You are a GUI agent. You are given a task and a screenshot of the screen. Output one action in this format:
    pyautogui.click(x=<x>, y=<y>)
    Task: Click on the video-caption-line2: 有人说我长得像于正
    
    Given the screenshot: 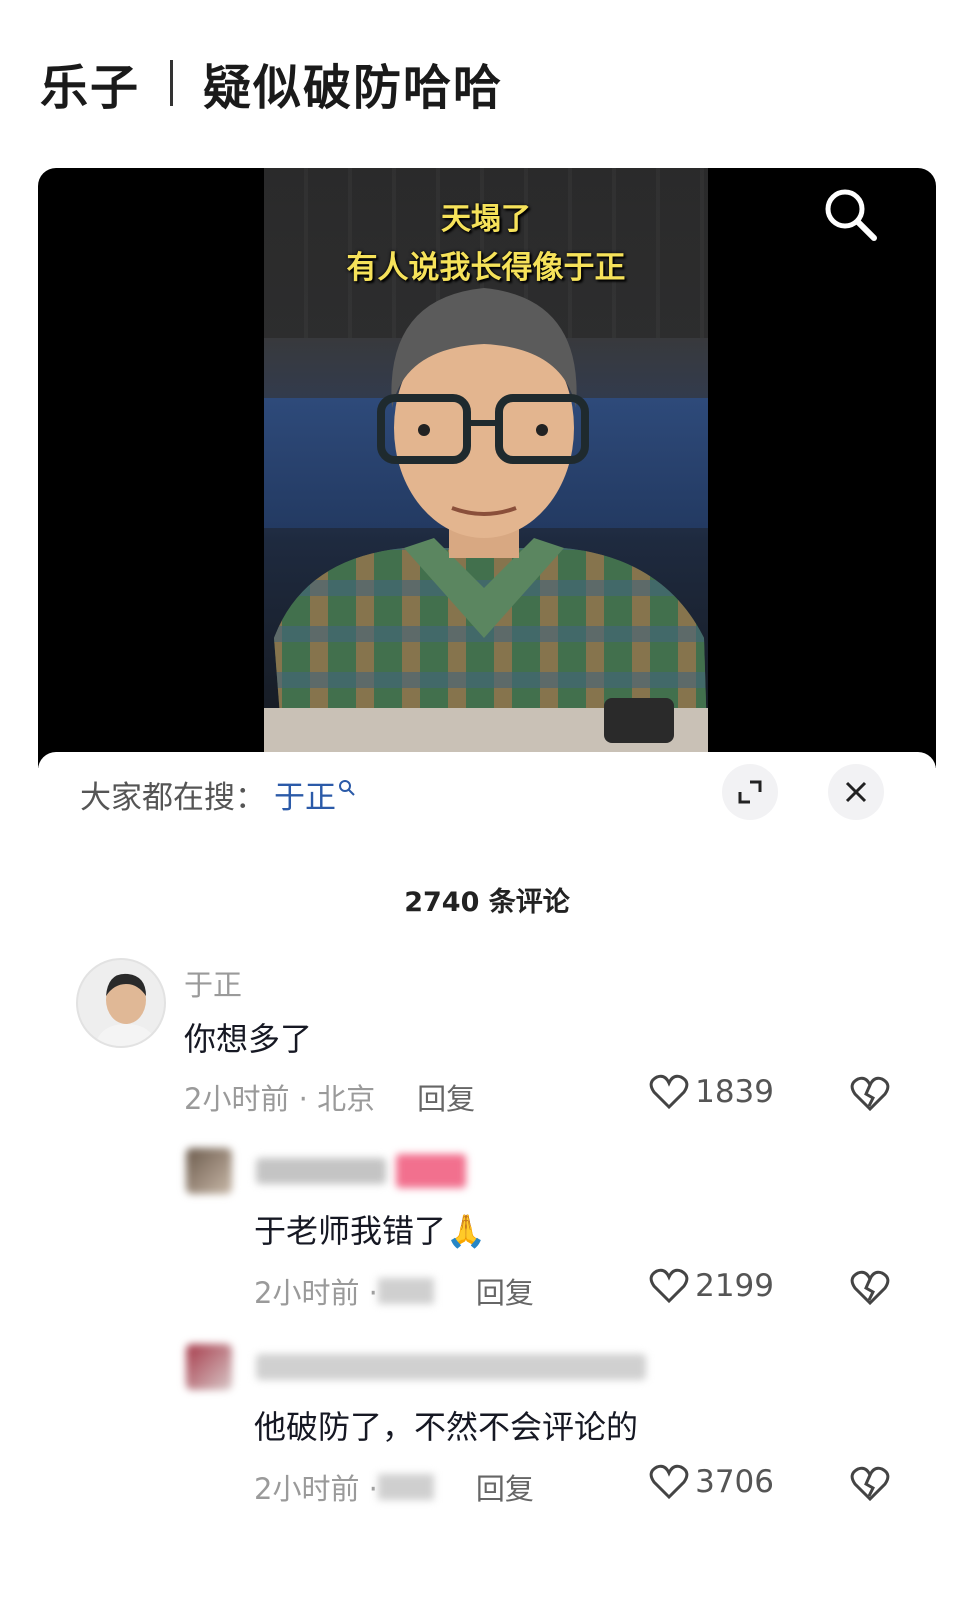 What is the action you would take?
    pyautogui.click(x=486, y=268)
    